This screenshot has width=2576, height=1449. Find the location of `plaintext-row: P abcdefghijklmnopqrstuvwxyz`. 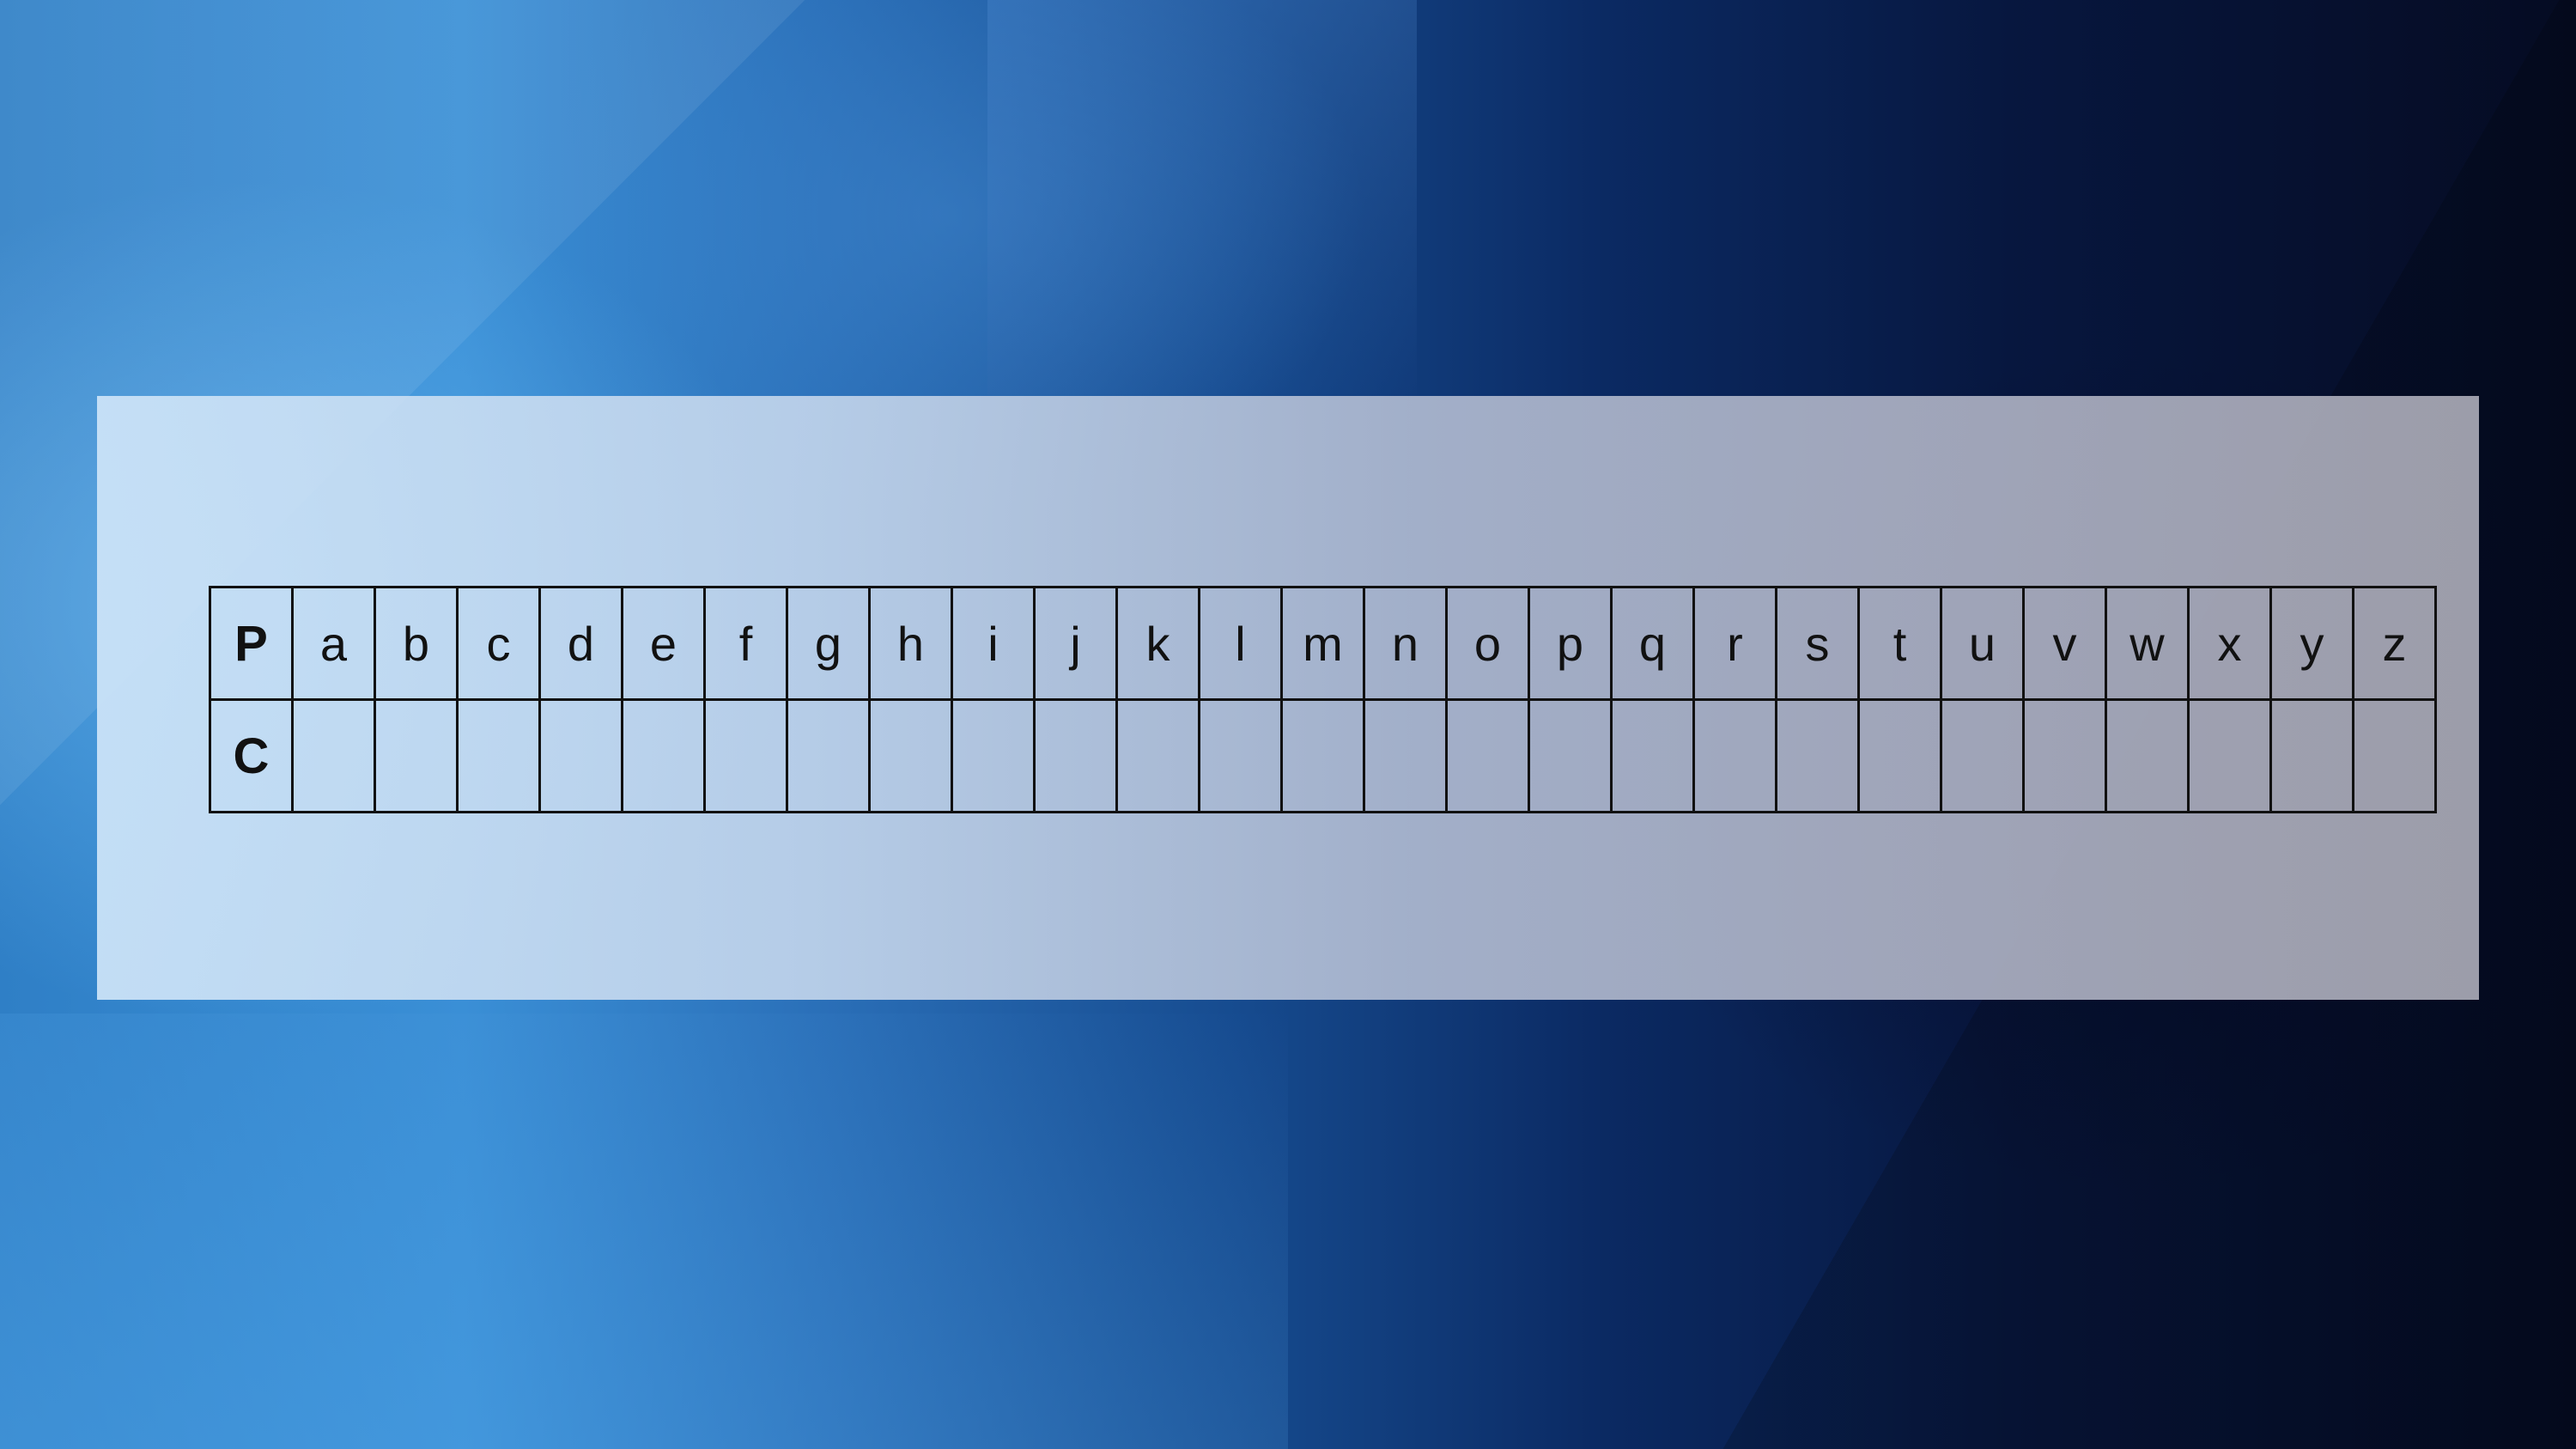

plaintext-row: P abcdefghijklmnopqrstuvwxyz is located at coordinates (1323, 643).